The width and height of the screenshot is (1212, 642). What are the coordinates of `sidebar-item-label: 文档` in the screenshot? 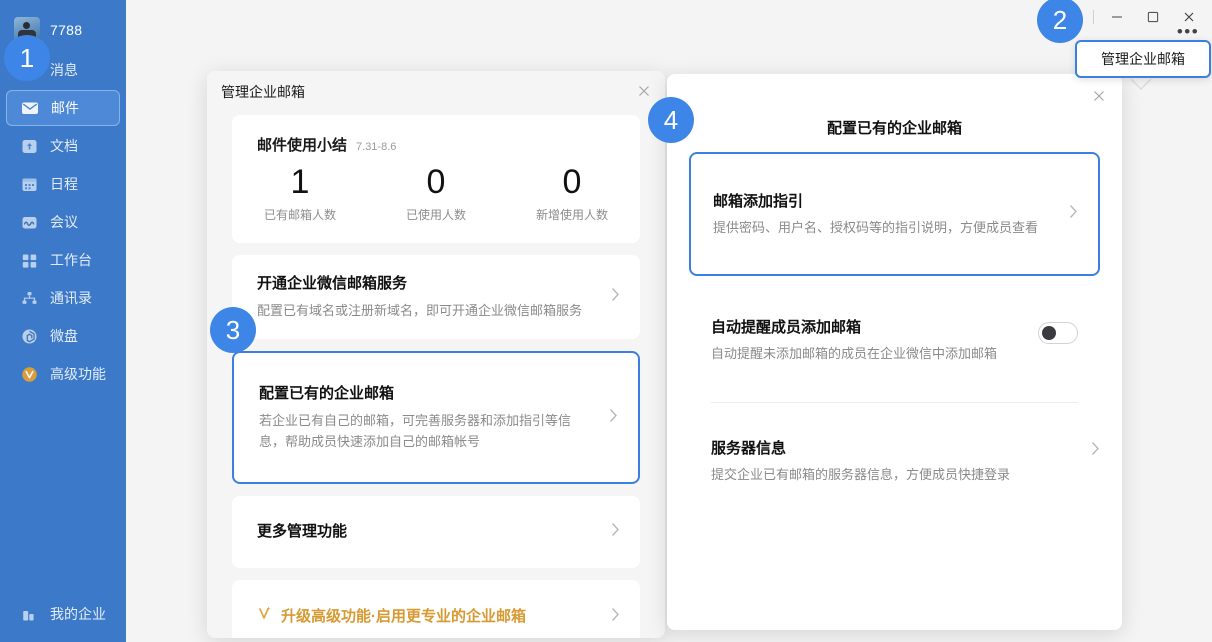 It's located at (64, 146).